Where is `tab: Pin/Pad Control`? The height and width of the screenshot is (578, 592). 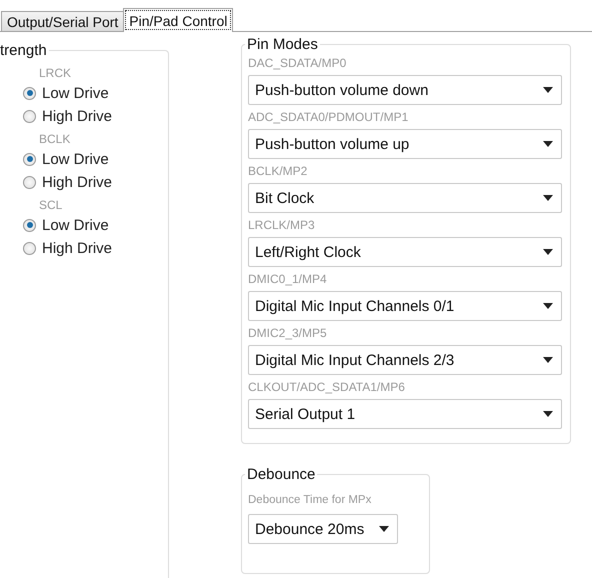
tab: Pin/Pad Control is located at coordinates (178, 20).